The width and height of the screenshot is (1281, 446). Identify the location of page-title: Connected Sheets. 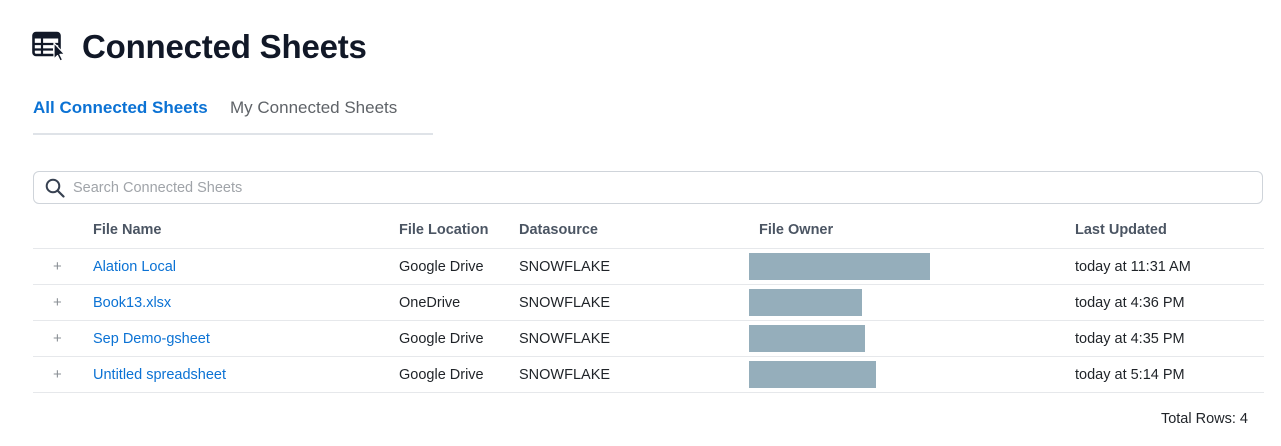
(224, 46).